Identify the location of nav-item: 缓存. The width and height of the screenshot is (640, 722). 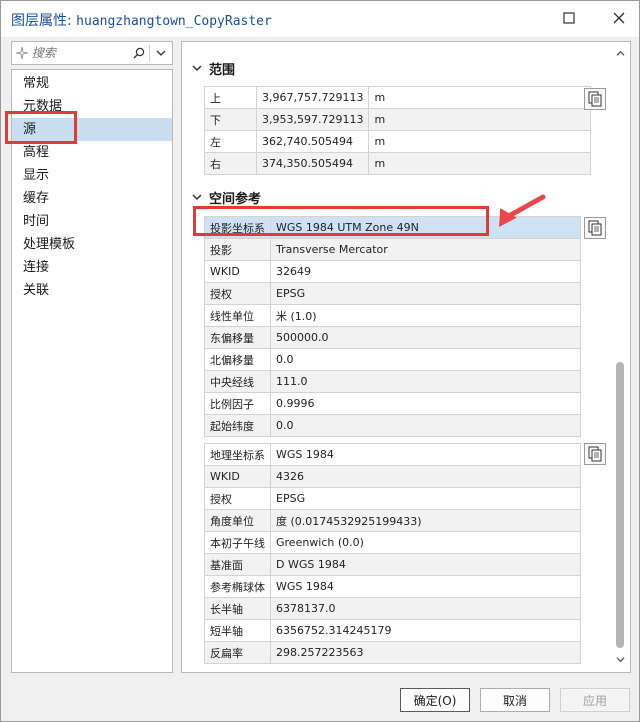
(92, 198).